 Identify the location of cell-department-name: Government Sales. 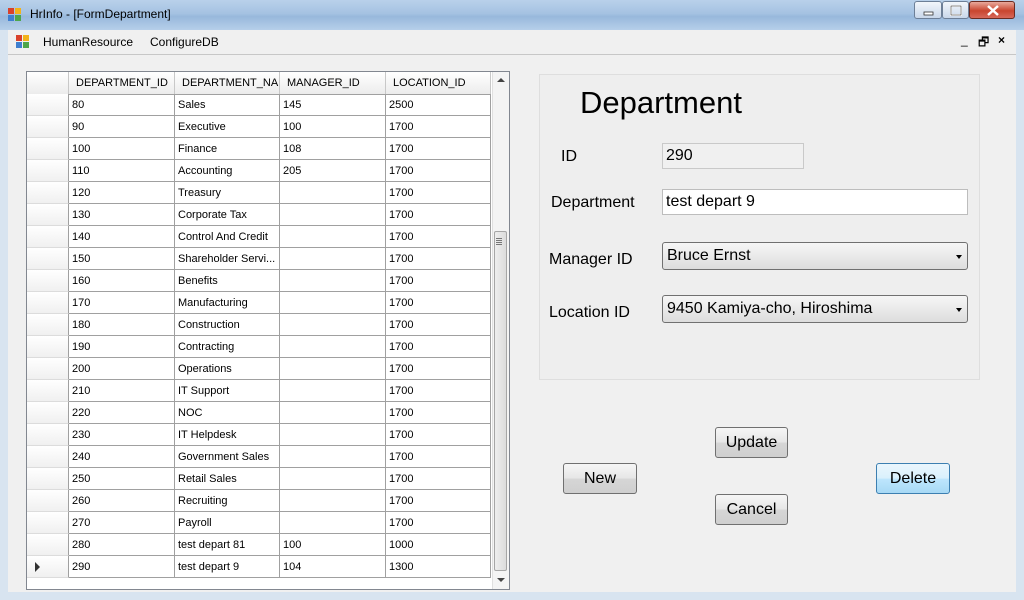
(227, 457).